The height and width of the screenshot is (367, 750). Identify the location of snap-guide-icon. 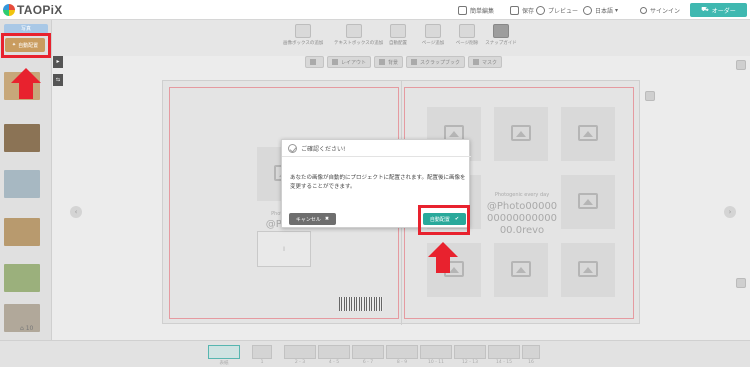
(501, 31).